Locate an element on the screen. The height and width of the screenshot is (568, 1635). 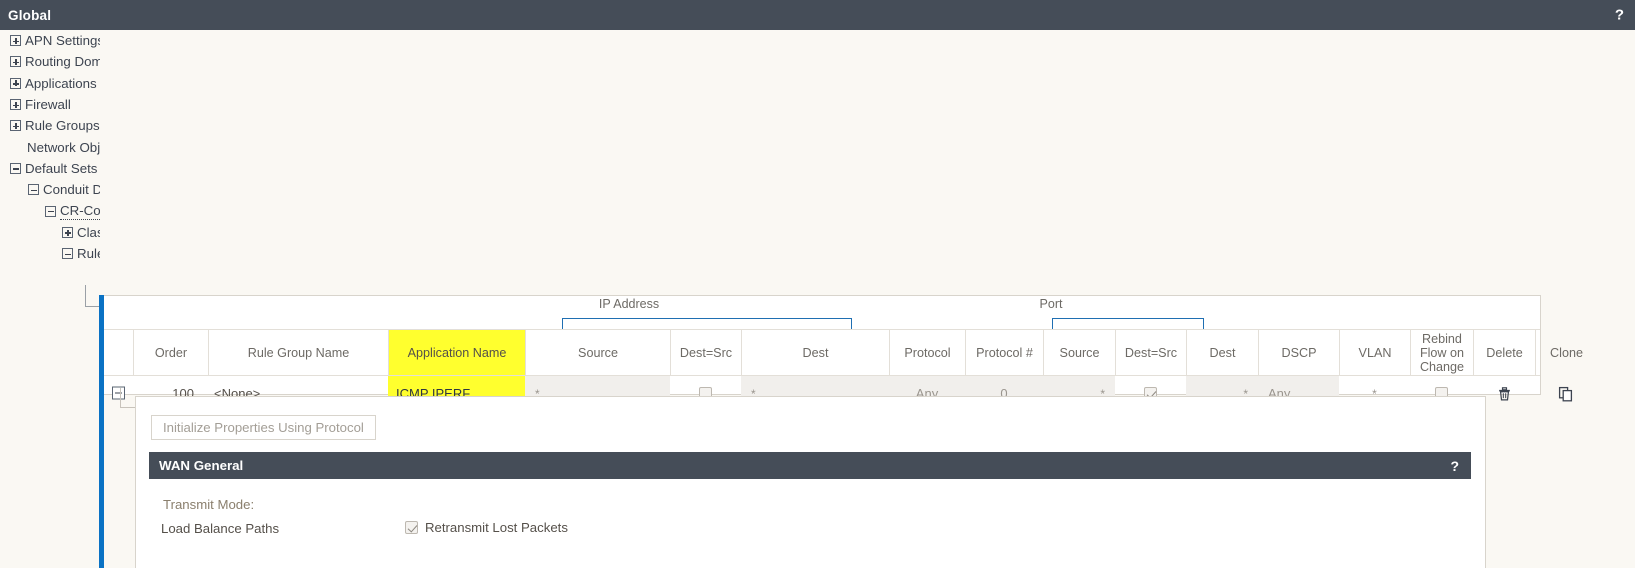
detail-connector is located at coordinates (127, 398).